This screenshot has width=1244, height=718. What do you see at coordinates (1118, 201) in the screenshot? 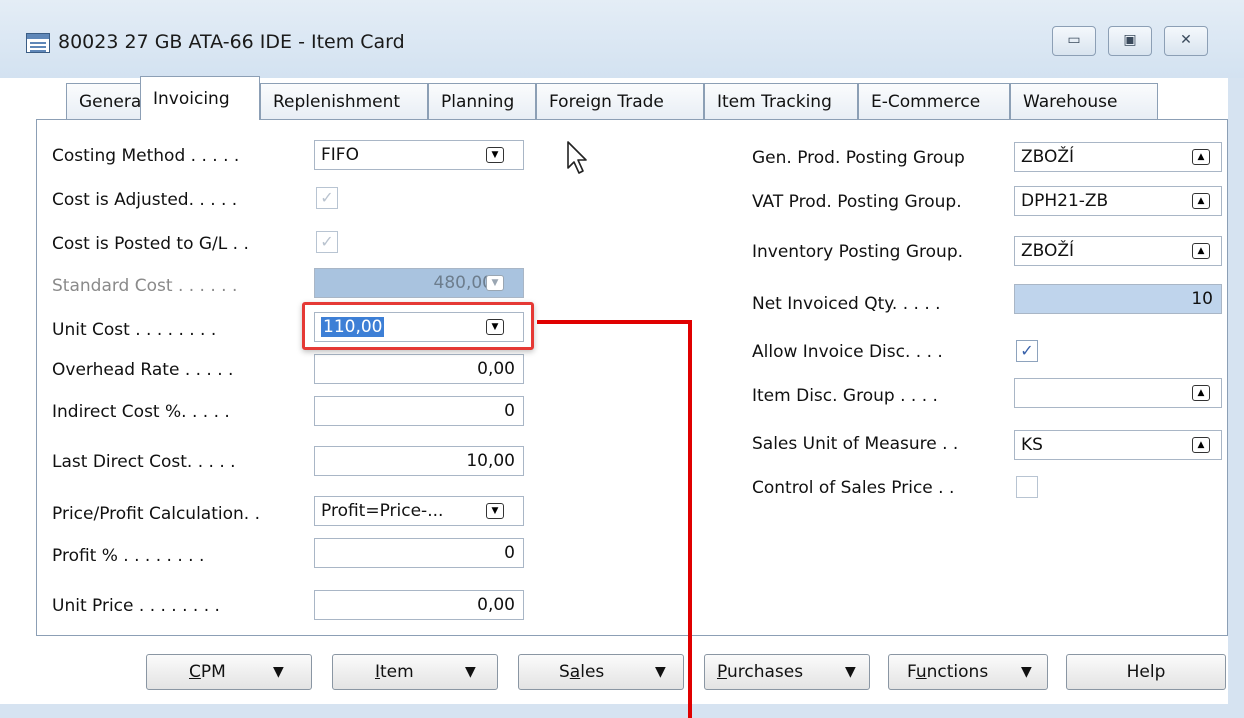
I see `vat-prod-posting-group-field: DPH21-ZB` at bounding box center [1118, 201].